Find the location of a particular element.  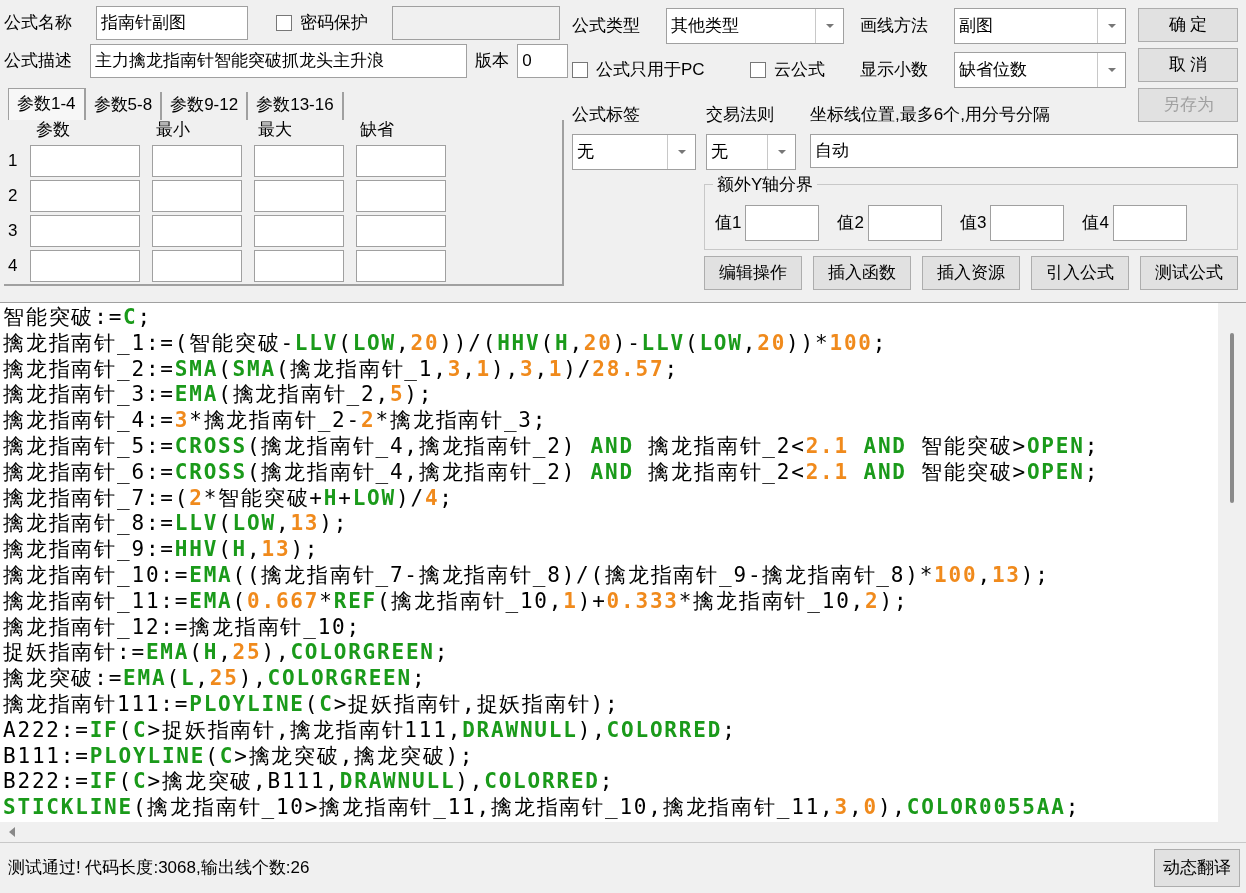

field-label: 公式名称 is located at coordinates (38, 23).